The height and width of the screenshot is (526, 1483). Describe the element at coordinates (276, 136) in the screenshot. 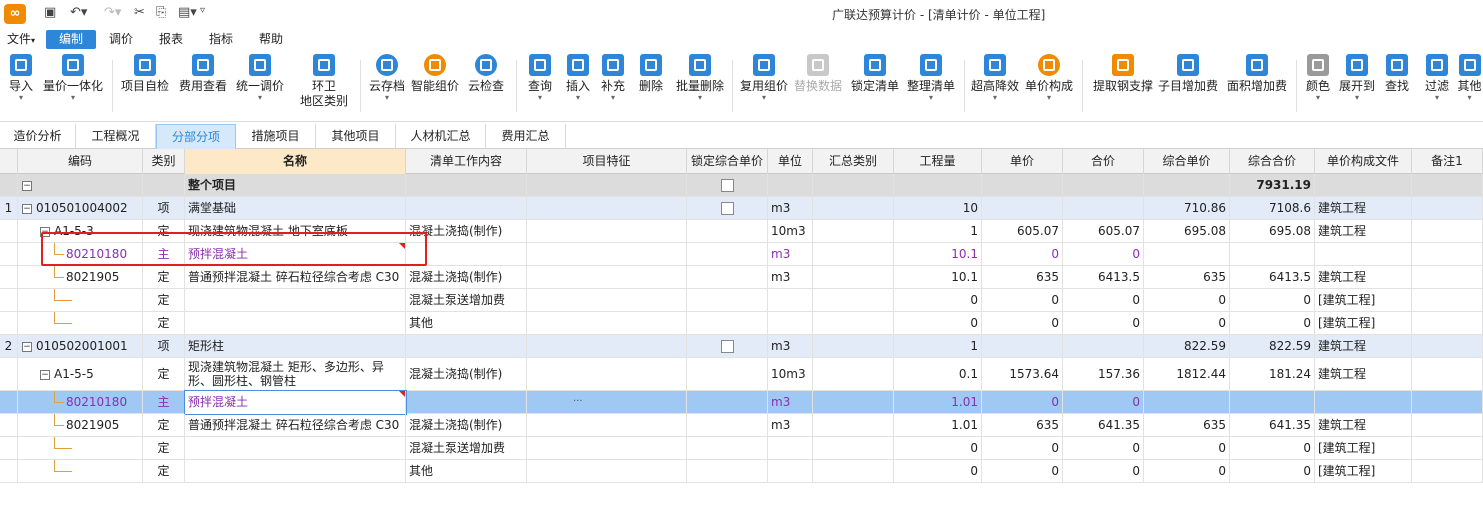

I see `tab-measure-items: 措施项目` at that location.